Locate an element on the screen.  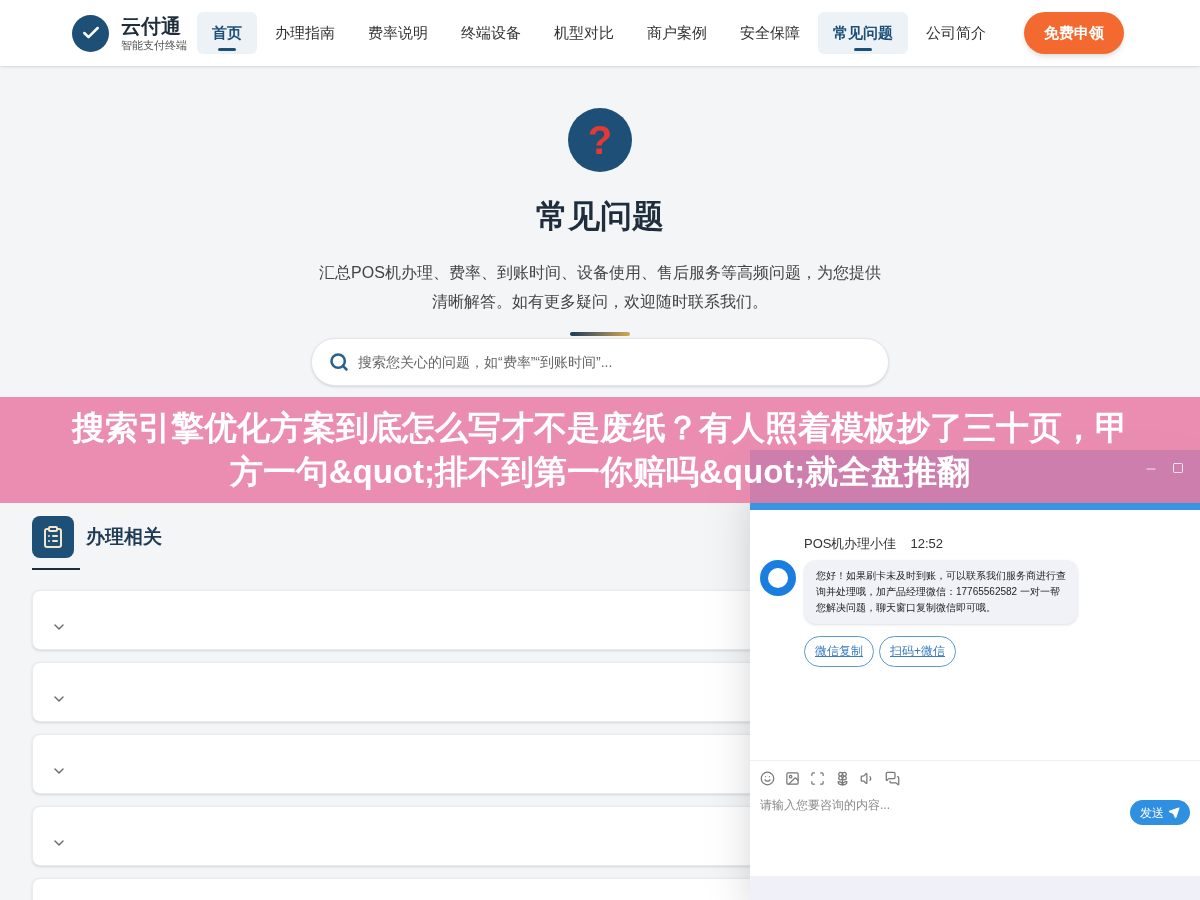
send-icon is located at coordinates (1174, 812).